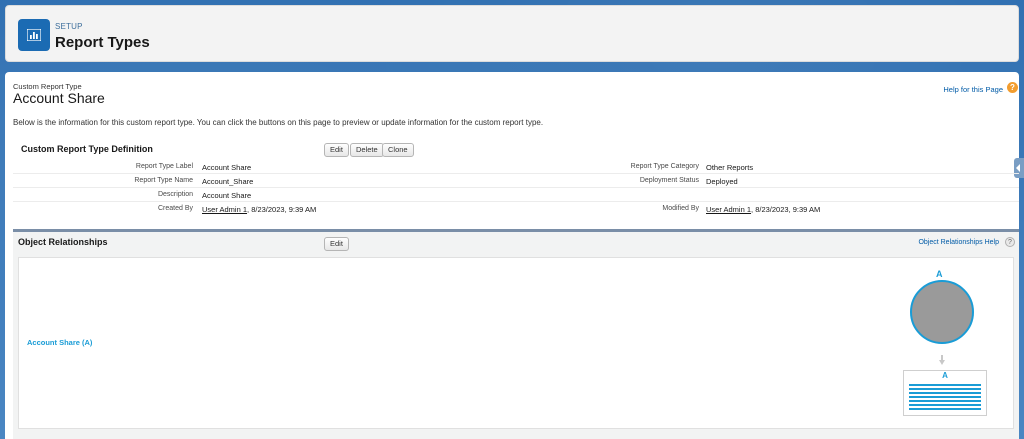 Image resolution: width=1024 pixels, height=439 pixels. I want to click on report-records-box: A, so click(945, 393).